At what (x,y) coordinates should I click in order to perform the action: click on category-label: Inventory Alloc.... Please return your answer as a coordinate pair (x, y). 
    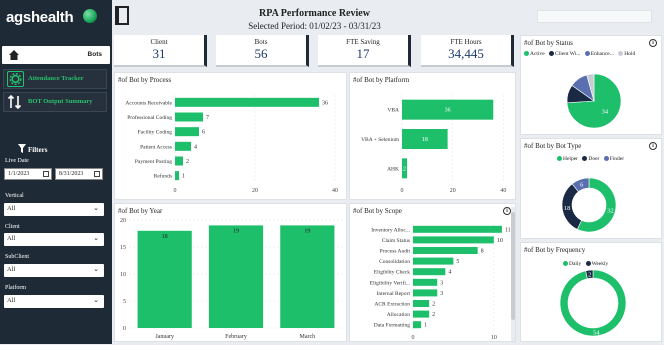
    Looking at the image, I should click on (390, 230).